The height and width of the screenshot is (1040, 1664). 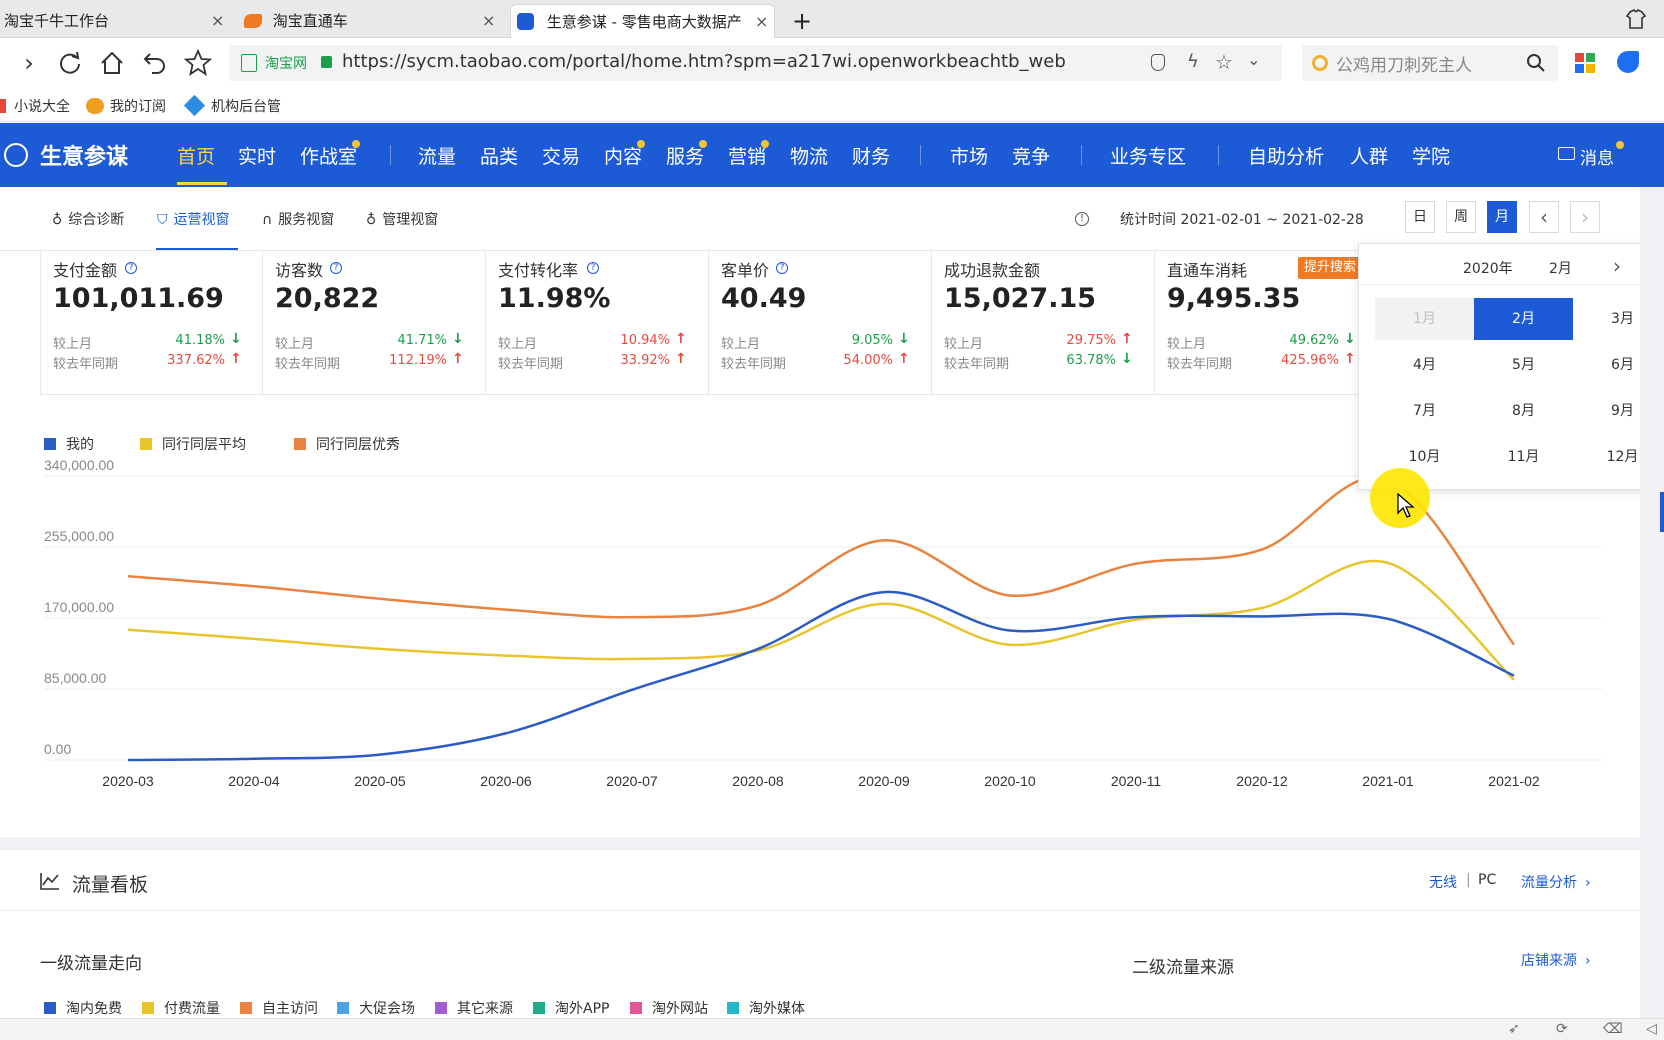 I want to click on flow-legend-item: 付费流量, so click(x=181, y=1008).